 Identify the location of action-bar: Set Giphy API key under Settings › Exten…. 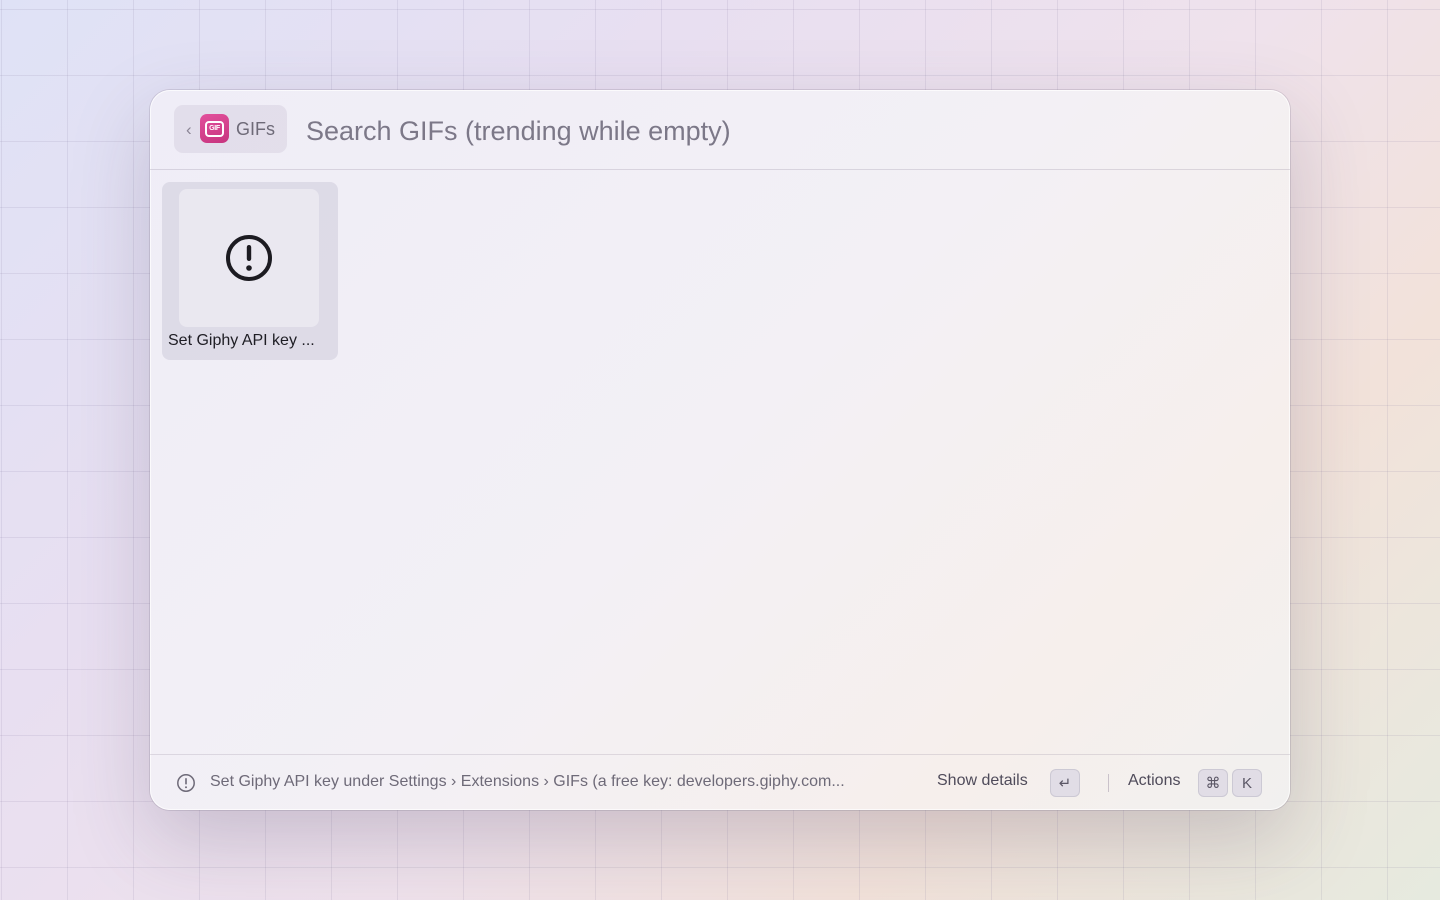
(720, 782).